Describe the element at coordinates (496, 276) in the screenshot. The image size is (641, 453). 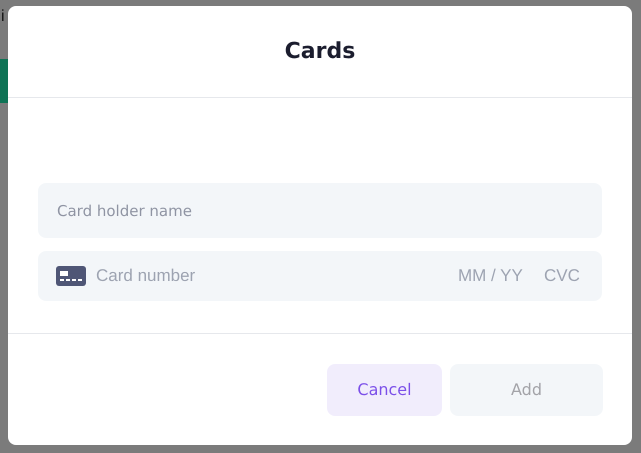
I see `expiry-input: MM / YY` at that location.